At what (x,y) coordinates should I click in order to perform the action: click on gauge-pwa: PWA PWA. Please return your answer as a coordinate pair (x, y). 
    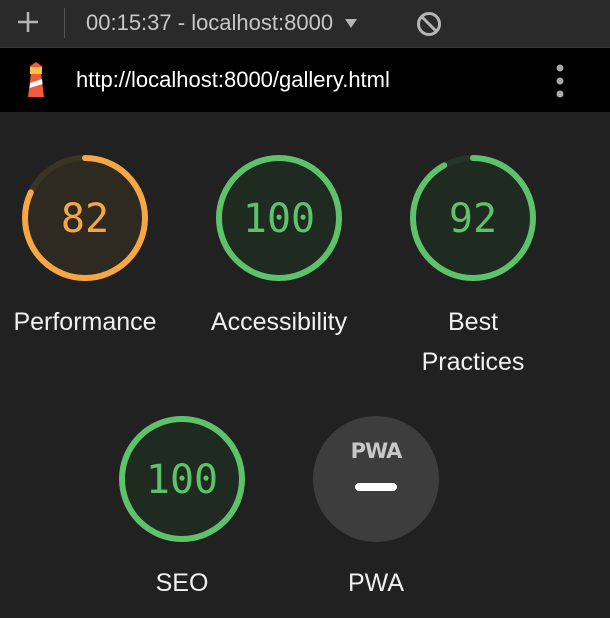
    Looking at the image, I should click on (376, 508).